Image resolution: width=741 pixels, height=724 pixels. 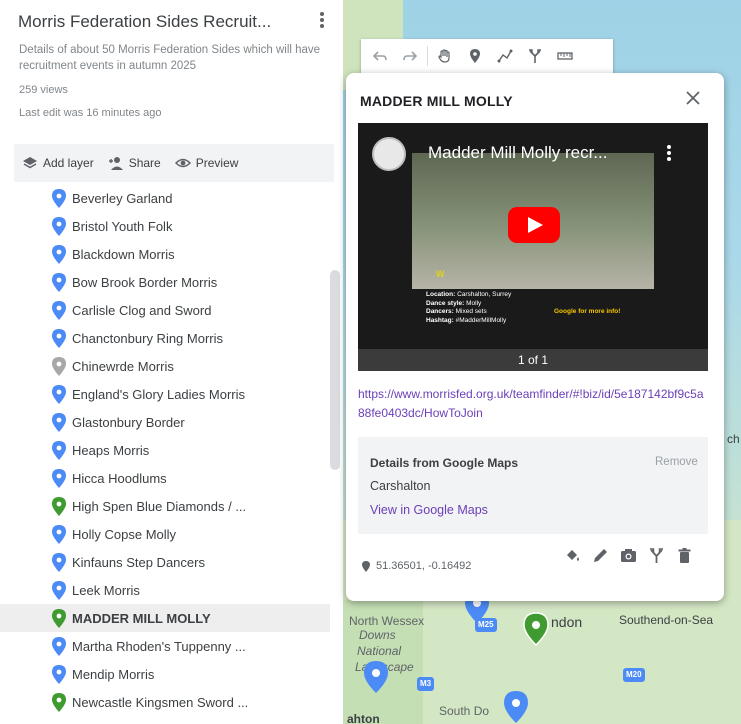 I want to click on map-pin-green-selected, so click(x=536, y=629).